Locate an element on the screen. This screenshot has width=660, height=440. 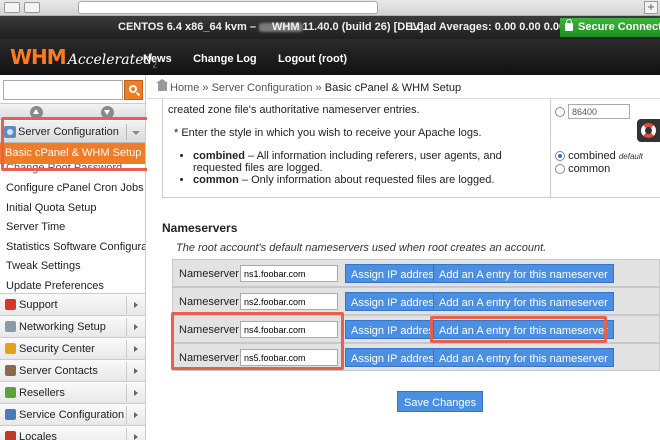
sidebar-item: Server Time is located at coordinates (72, 228).